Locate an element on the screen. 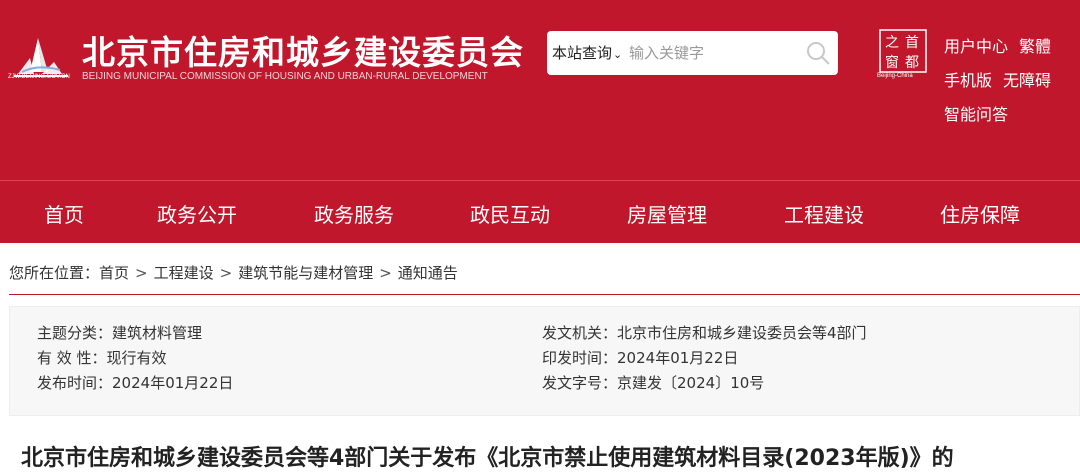 This screenshot has width=1080, height=472. meta-topic-value: 建筑材料管理 is located at coordinates (157, 333).